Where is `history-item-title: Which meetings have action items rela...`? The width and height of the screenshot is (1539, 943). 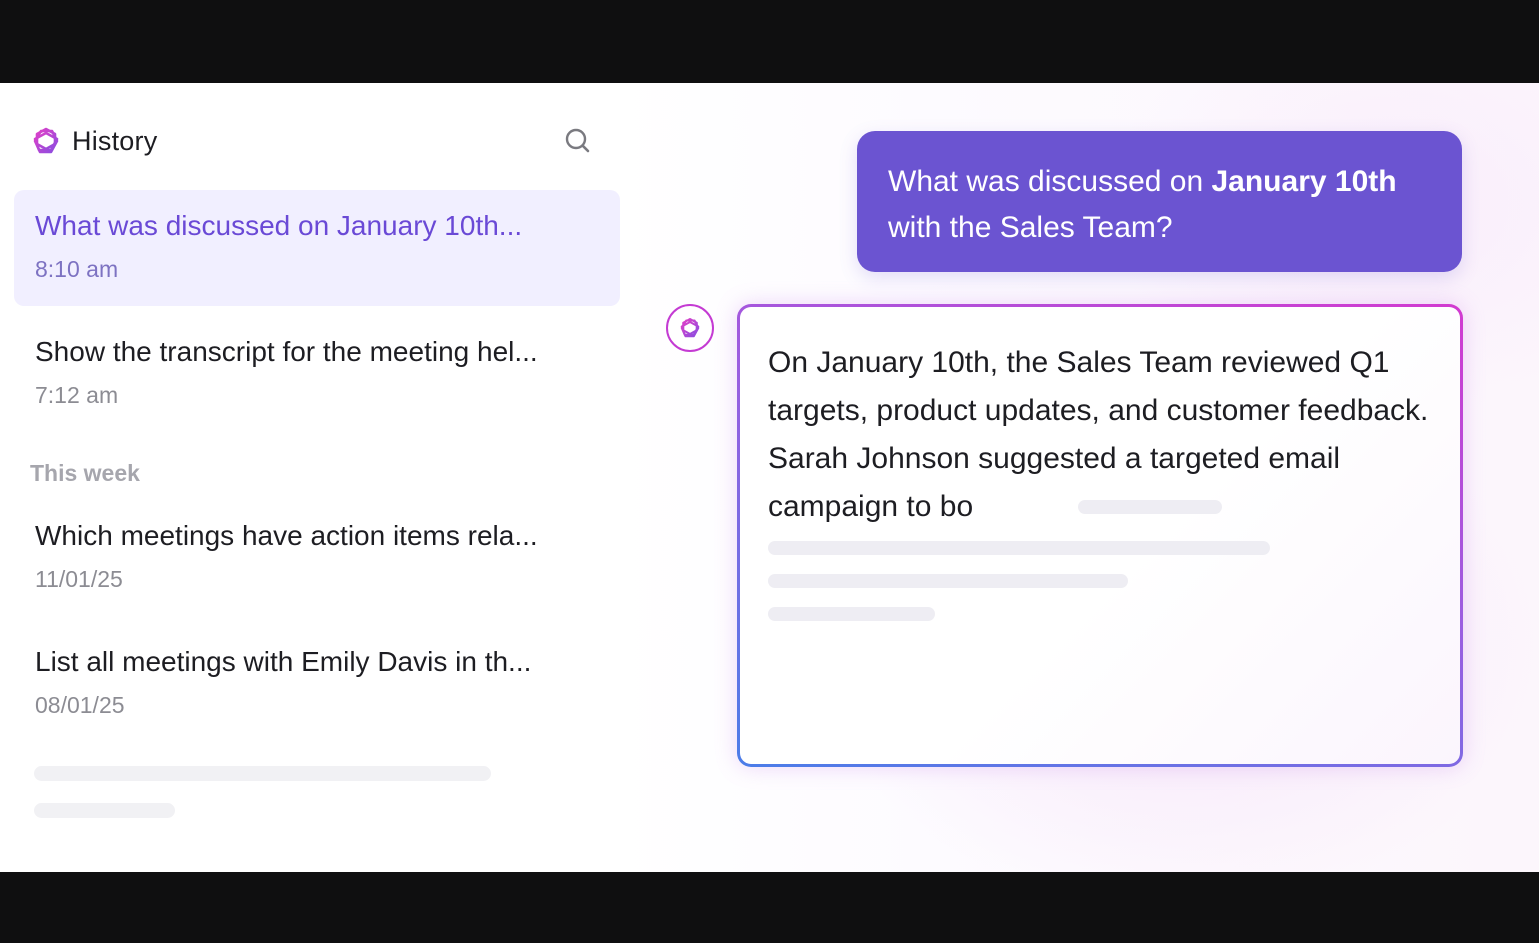 history-item-title: Which meetings have action items rela... is located at coordinates (286, 535).